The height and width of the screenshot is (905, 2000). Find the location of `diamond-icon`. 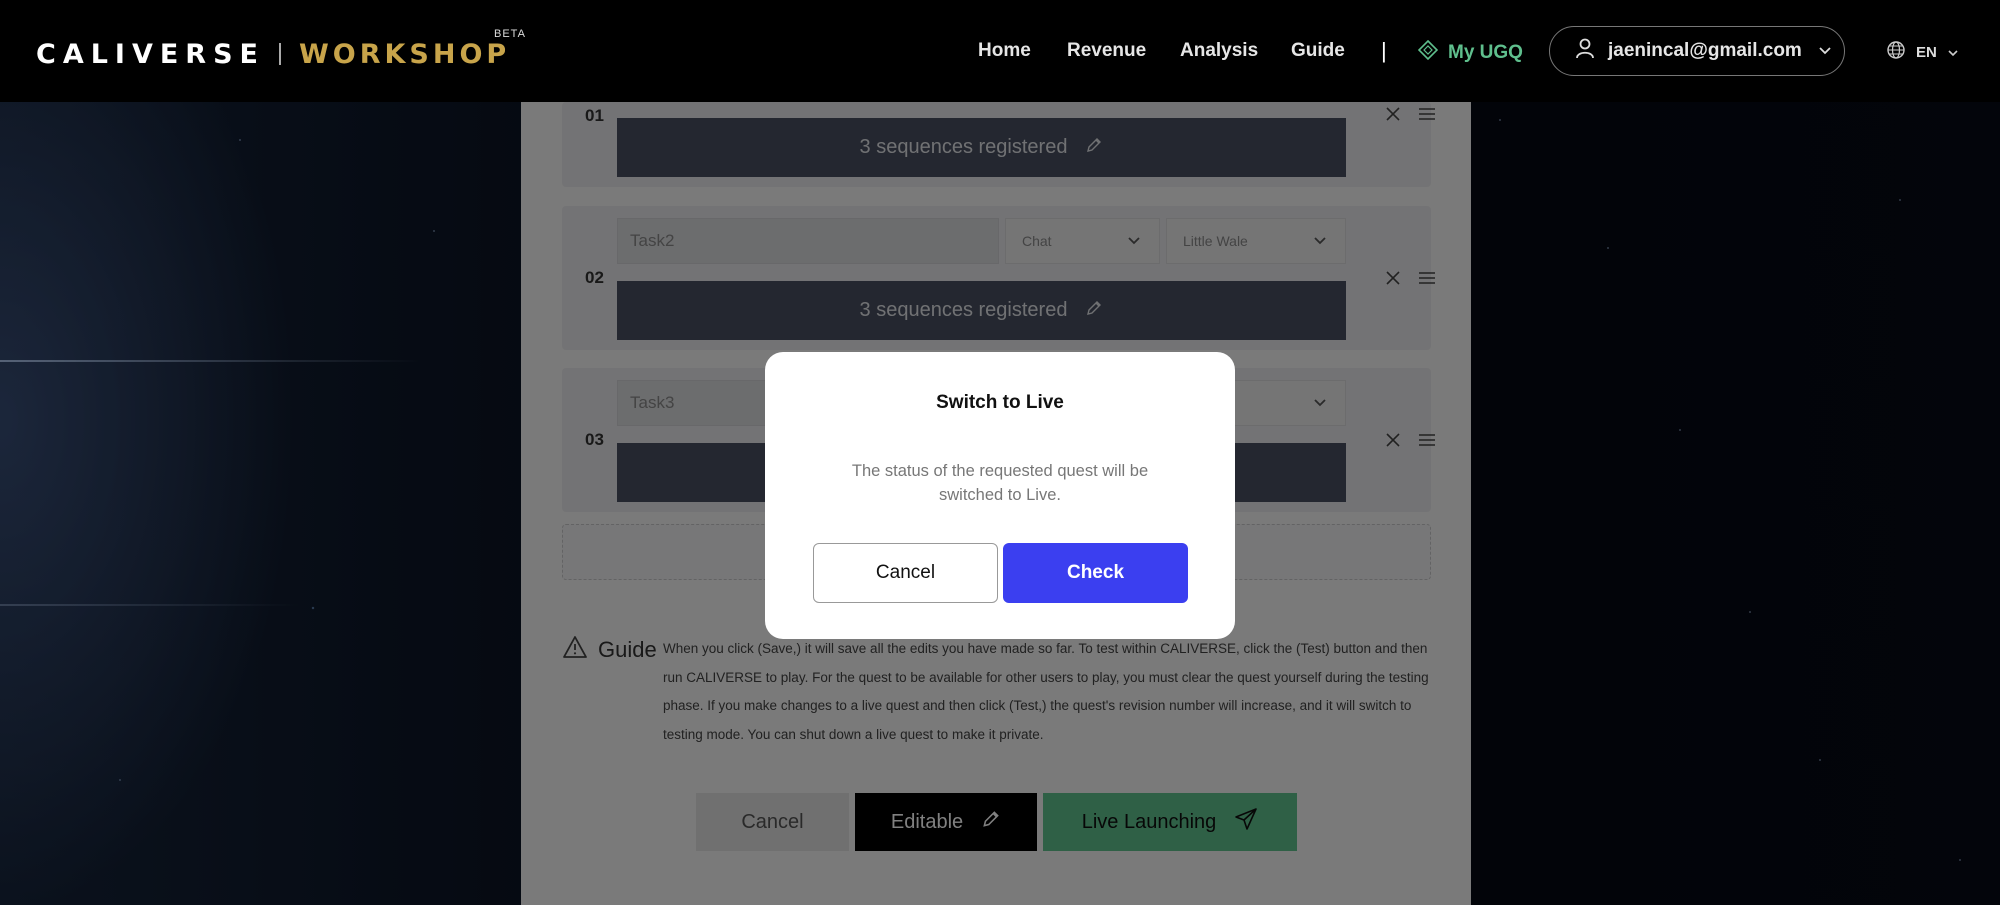

diamond-icon is located at coordinates (1428, 52).